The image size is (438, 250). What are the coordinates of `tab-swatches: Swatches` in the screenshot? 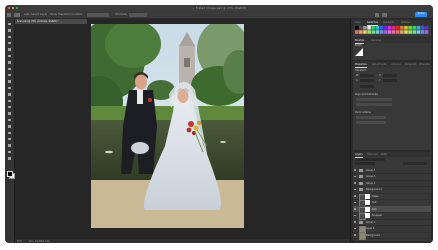 It's located at (372, 23).